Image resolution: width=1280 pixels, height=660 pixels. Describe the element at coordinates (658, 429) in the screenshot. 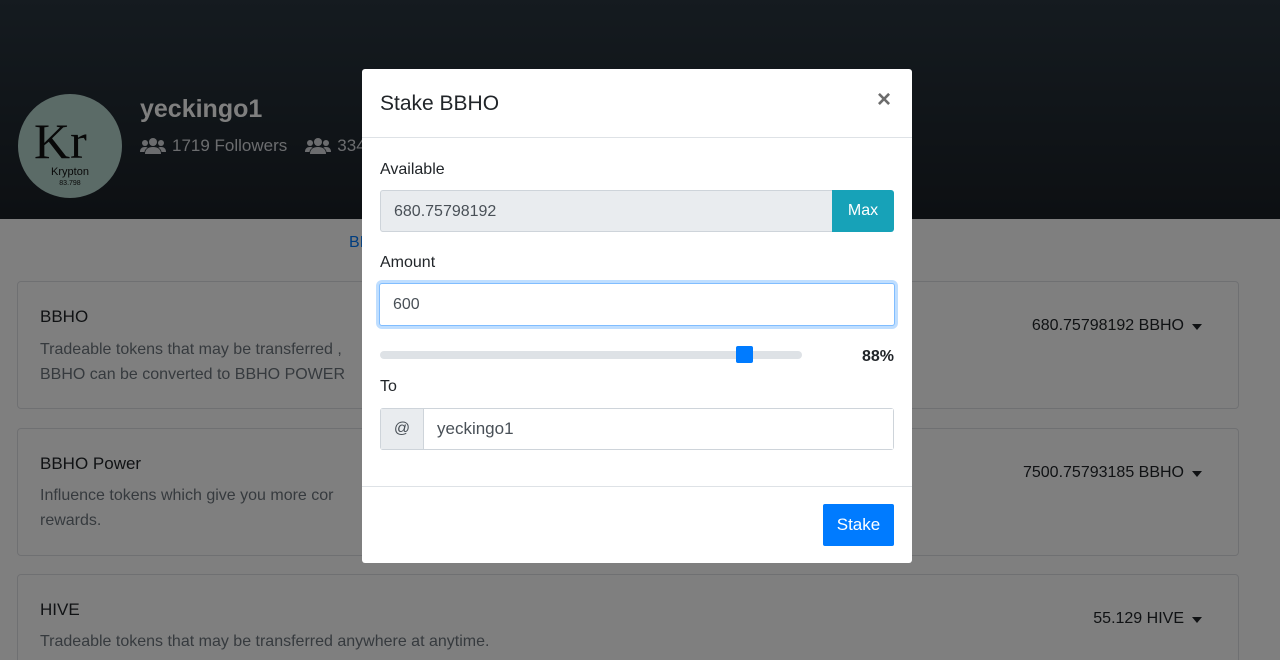

I see `recipient-input` at that location.